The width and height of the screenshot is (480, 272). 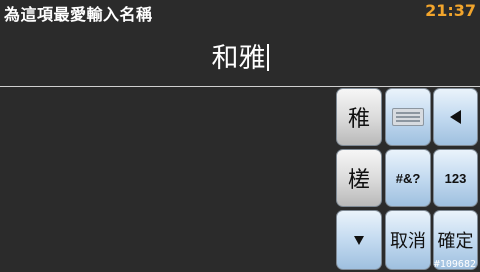 I want to click on more-candidates-button, so click(x=359, y=240).